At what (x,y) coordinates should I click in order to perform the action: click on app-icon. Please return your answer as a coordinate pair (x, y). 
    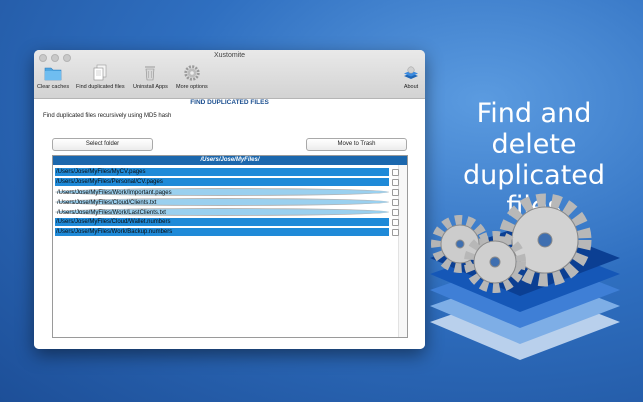
    Looking at the image, I should click on (411, 73).